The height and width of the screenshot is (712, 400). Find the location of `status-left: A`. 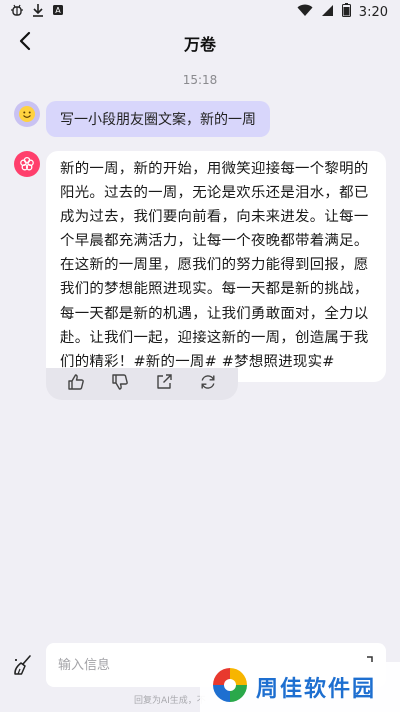

status-left: A is located at coordinates (37, 12).